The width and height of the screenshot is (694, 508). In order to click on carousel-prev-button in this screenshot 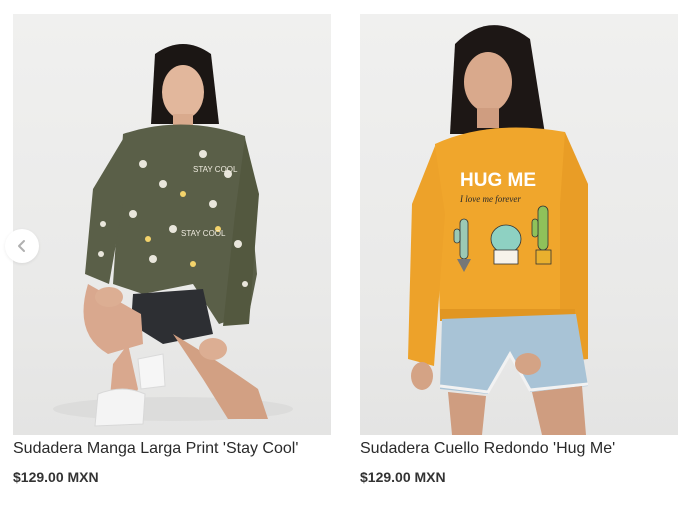, I will do `click(22, 246)`.